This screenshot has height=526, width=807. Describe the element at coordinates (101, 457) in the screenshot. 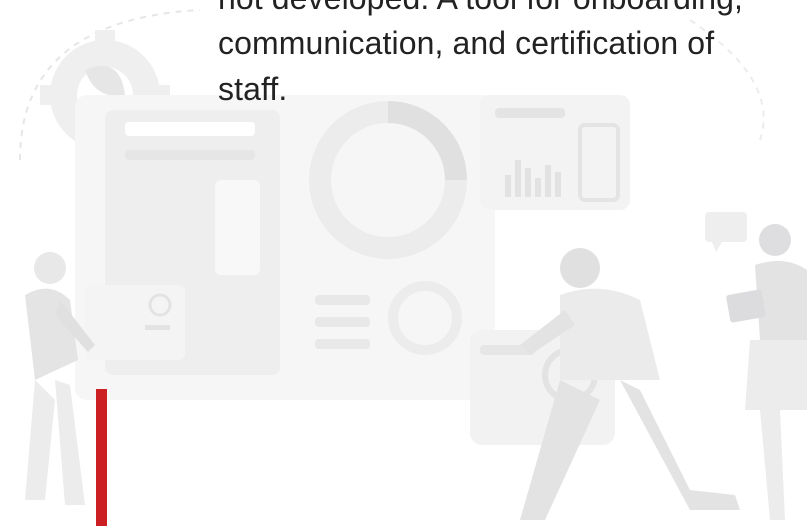

I see `accent-bar` at that location.